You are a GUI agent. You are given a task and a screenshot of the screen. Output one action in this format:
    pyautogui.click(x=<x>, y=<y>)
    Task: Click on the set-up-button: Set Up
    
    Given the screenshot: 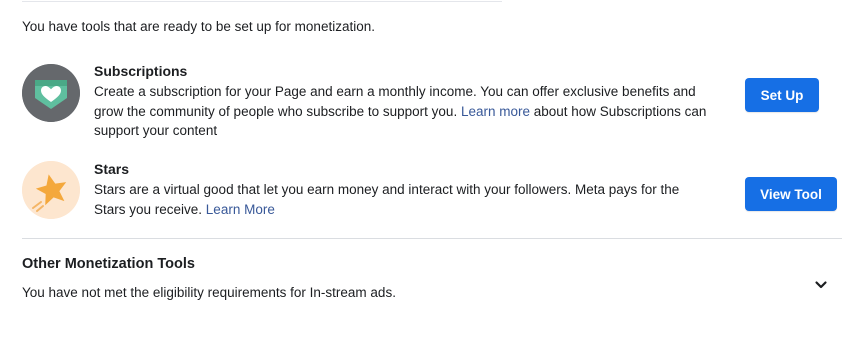 What is the action you would take?
    pyautogui.click(x=782, y=95)
    